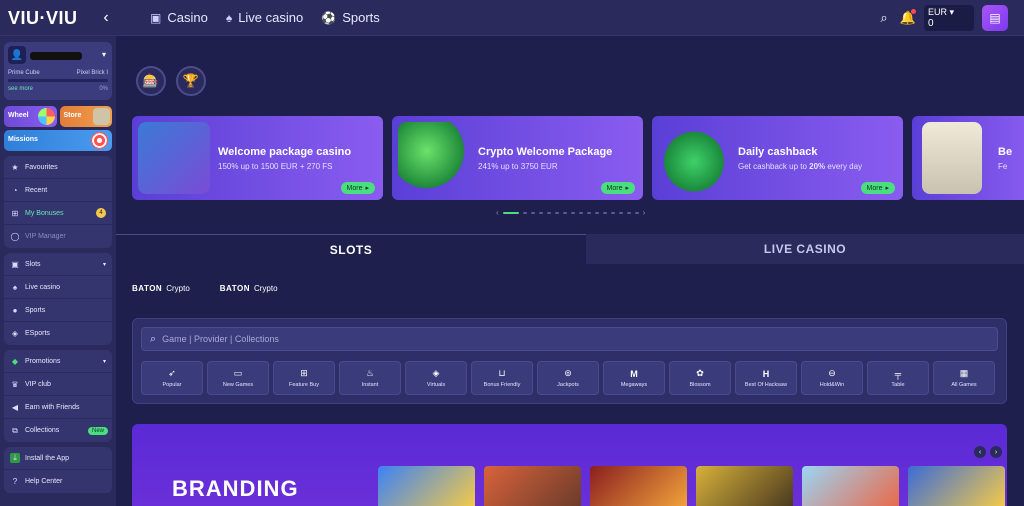 Image resolution: width=1024 pixels, height=506 pixels. I want to click on top-nav-casino: ▣ Casino, so click(179, 17).